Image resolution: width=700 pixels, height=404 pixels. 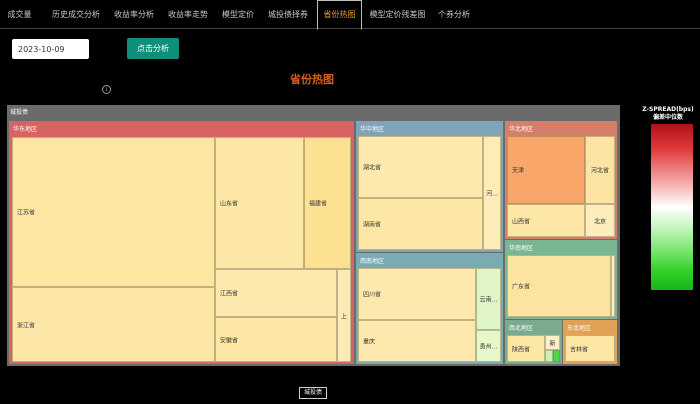 I want to click on tab-province-heatmap: 省份热图, so click(x=339, y=15).